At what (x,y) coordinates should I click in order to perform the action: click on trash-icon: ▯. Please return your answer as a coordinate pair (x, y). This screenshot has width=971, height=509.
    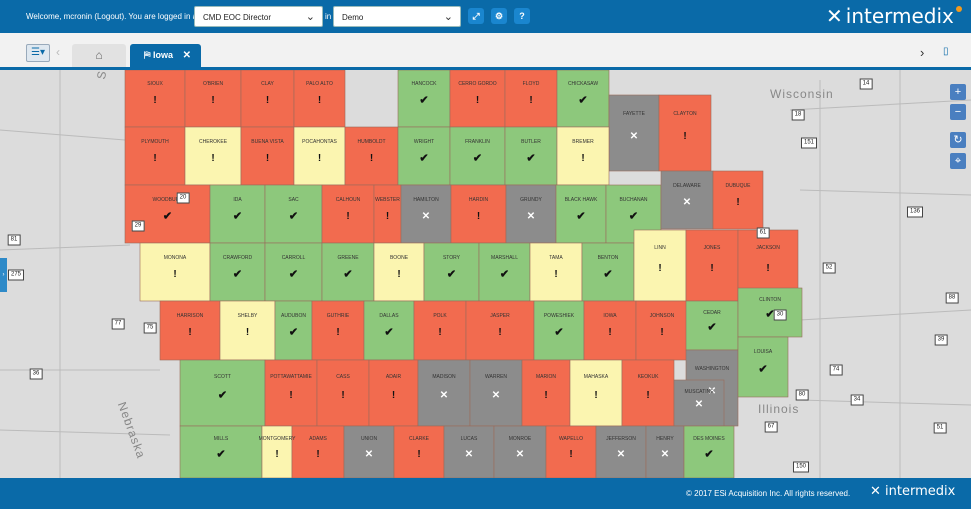
    Looking at the image, I should click on (946, 51).